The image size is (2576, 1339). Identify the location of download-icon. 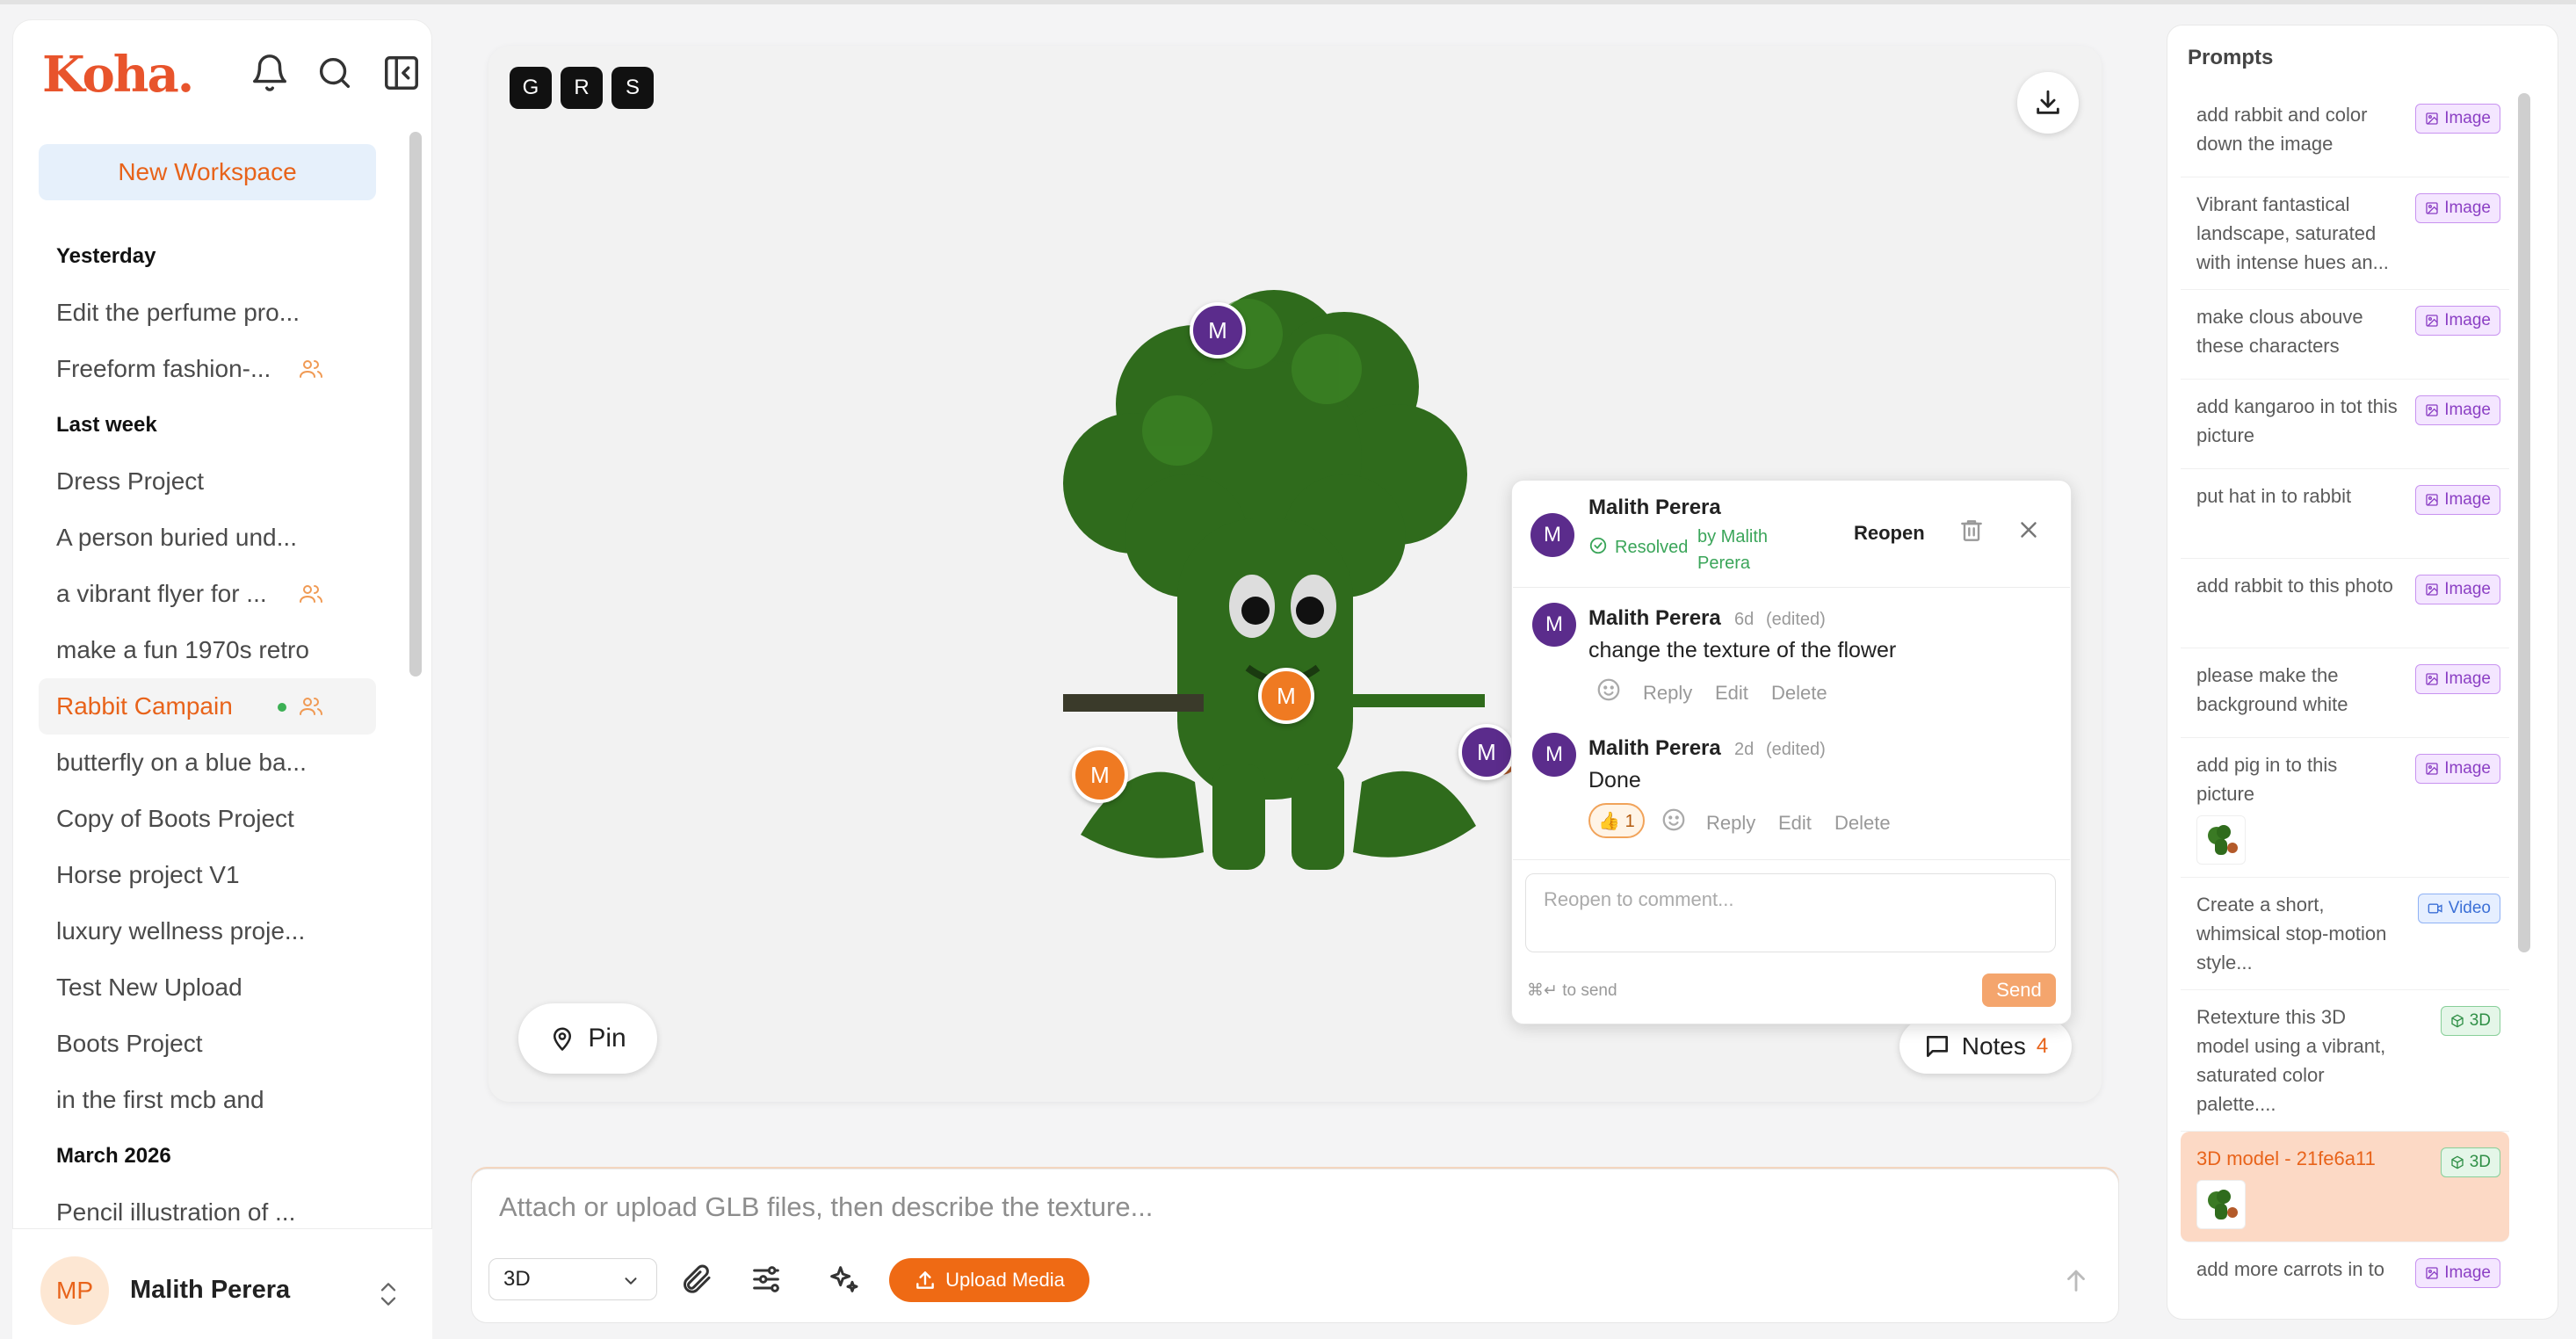
(2048, 102).